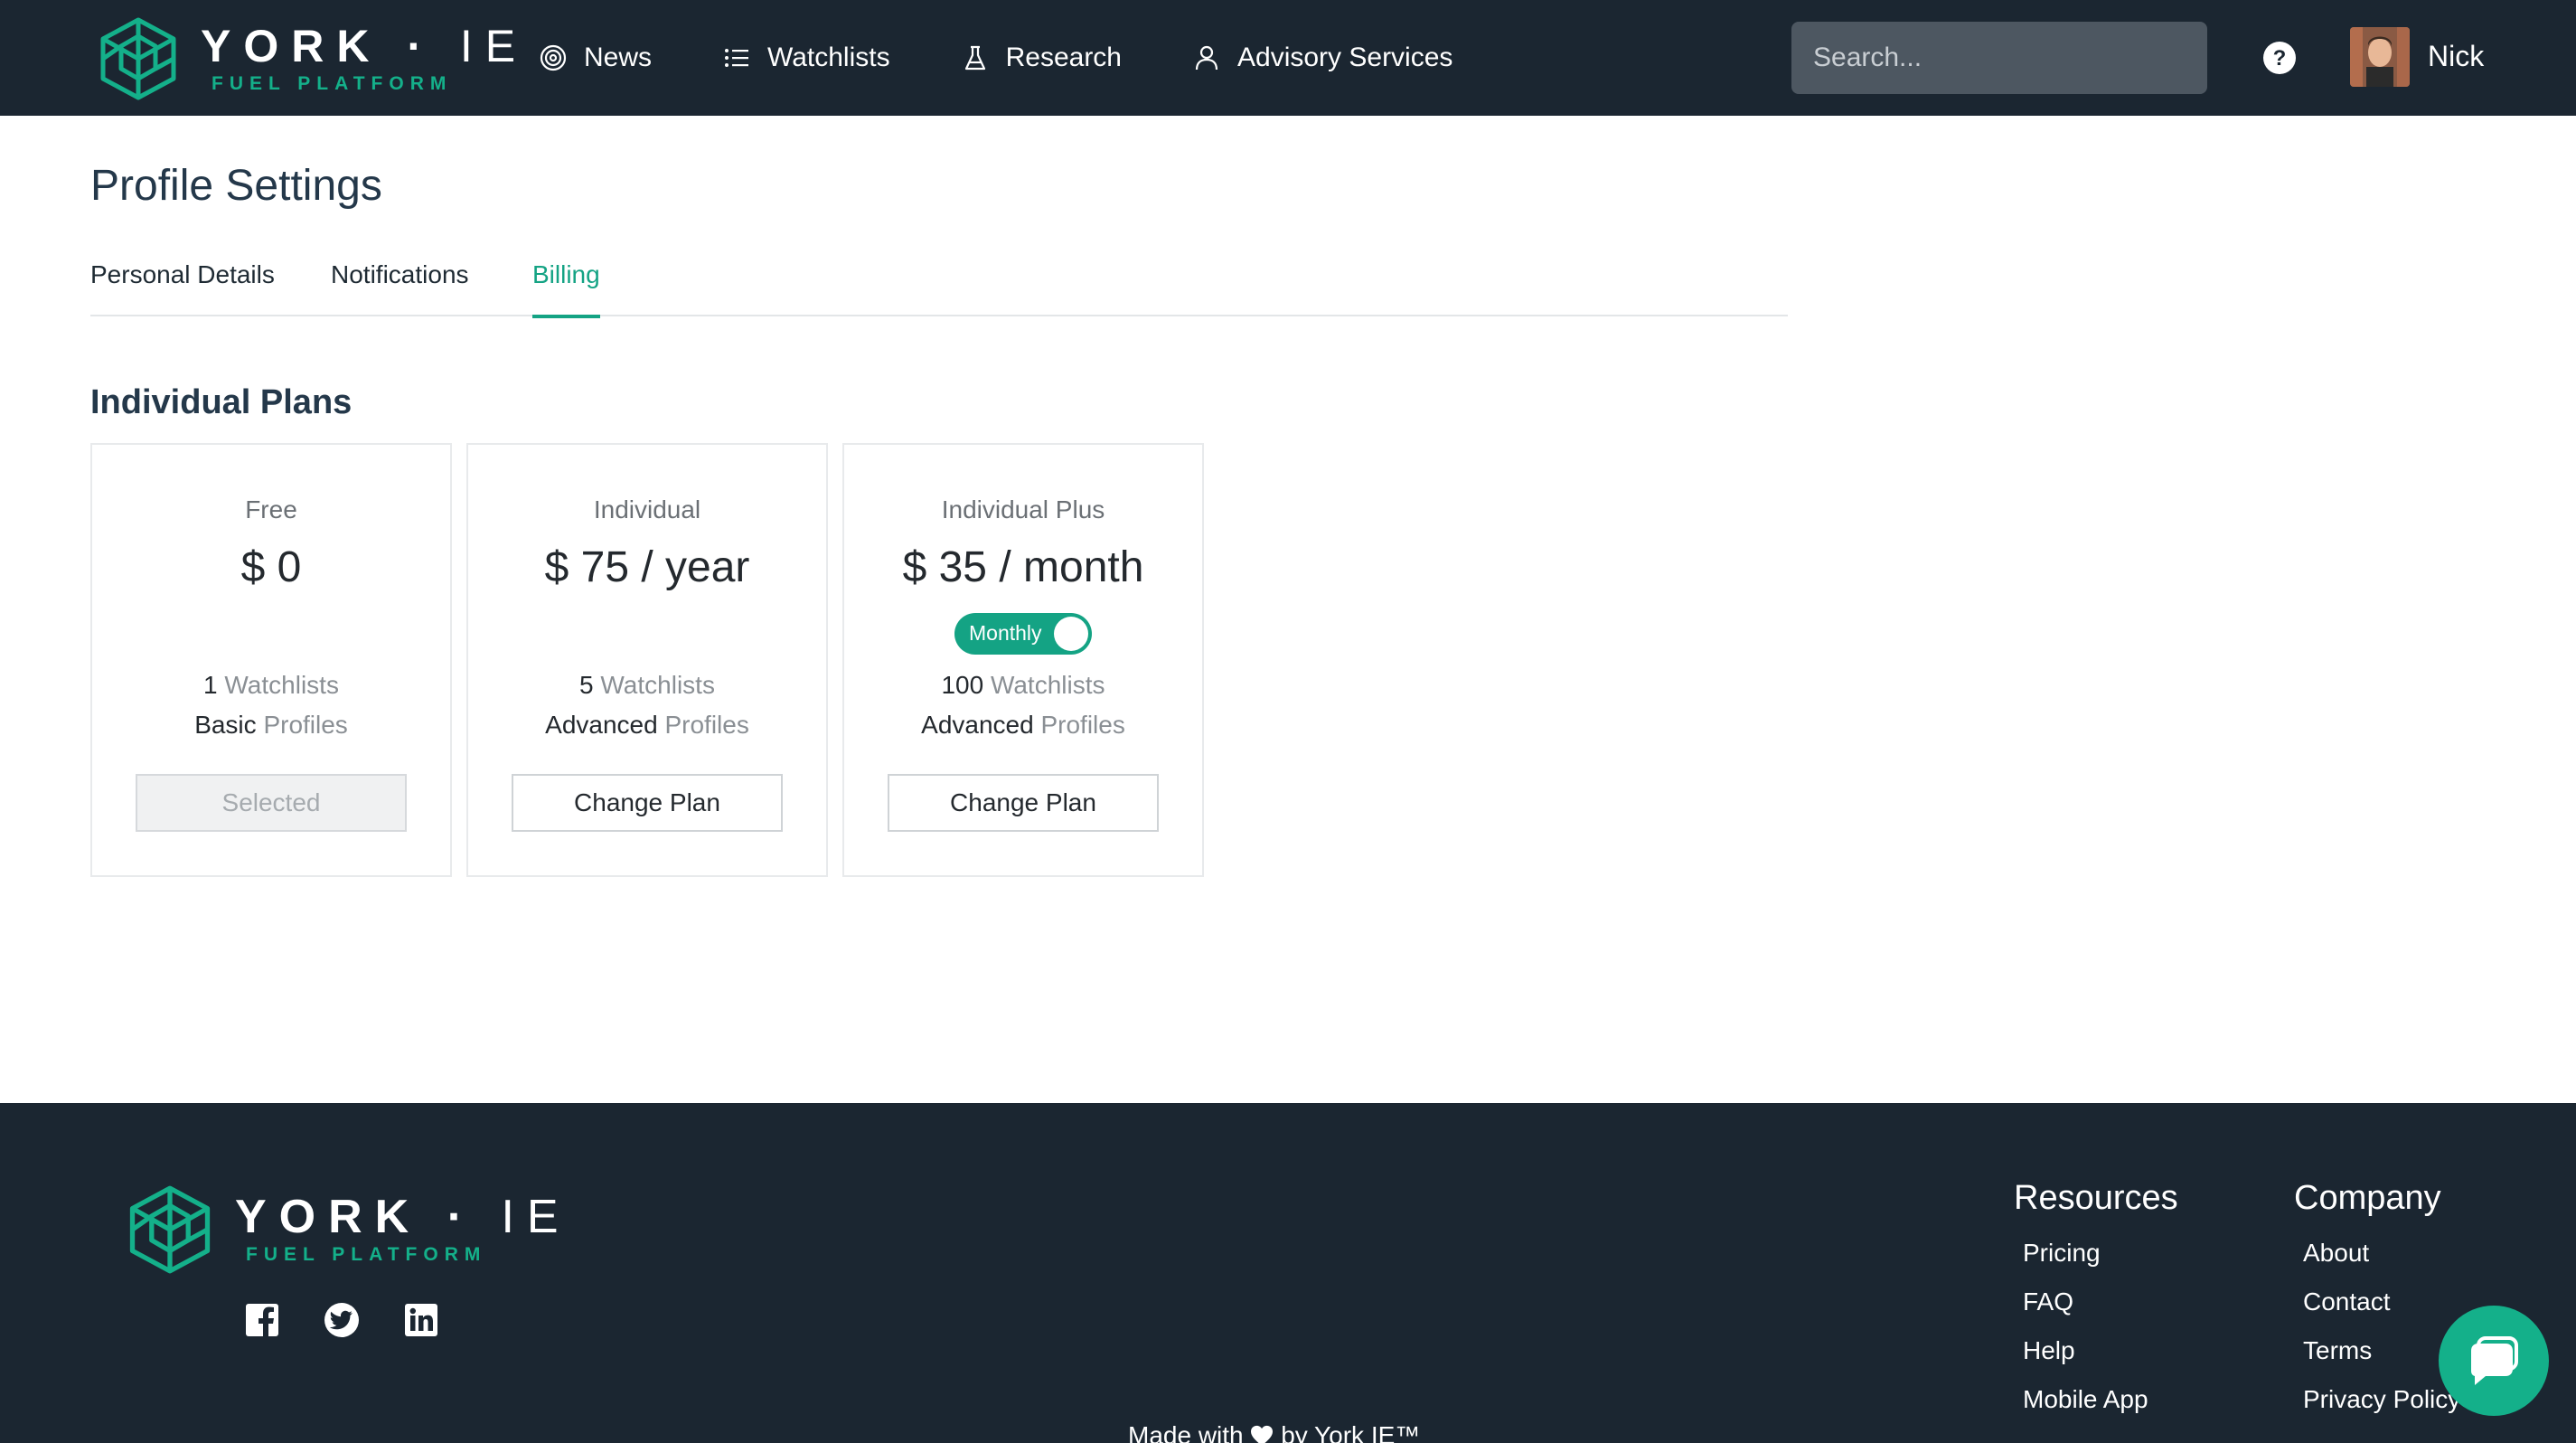  I want to click on chat-bubble-icon, so click(2494, 1361).